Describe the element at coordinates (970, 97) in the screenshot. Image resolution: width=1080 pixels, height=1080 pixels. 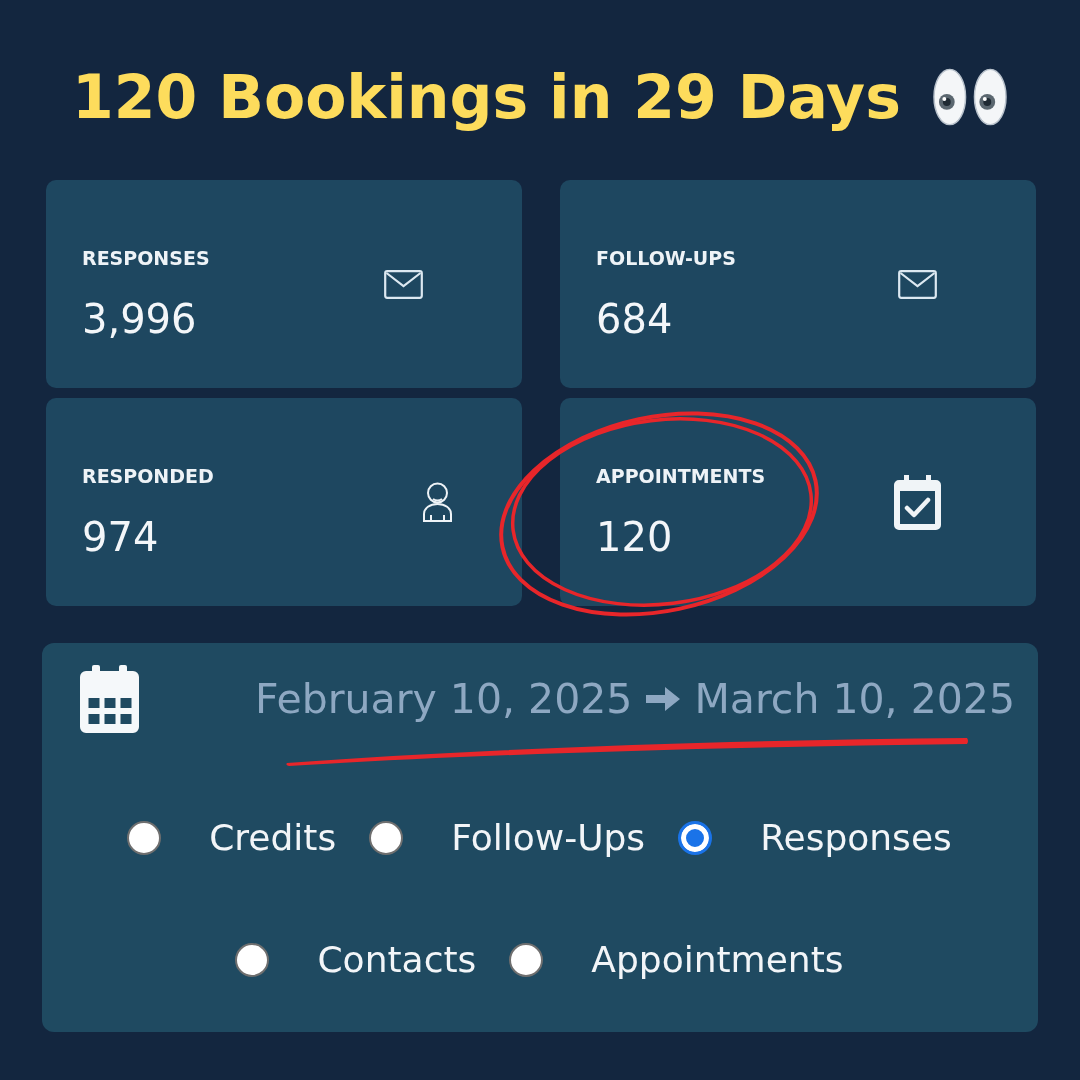
I see `eyes-icon` at that location.